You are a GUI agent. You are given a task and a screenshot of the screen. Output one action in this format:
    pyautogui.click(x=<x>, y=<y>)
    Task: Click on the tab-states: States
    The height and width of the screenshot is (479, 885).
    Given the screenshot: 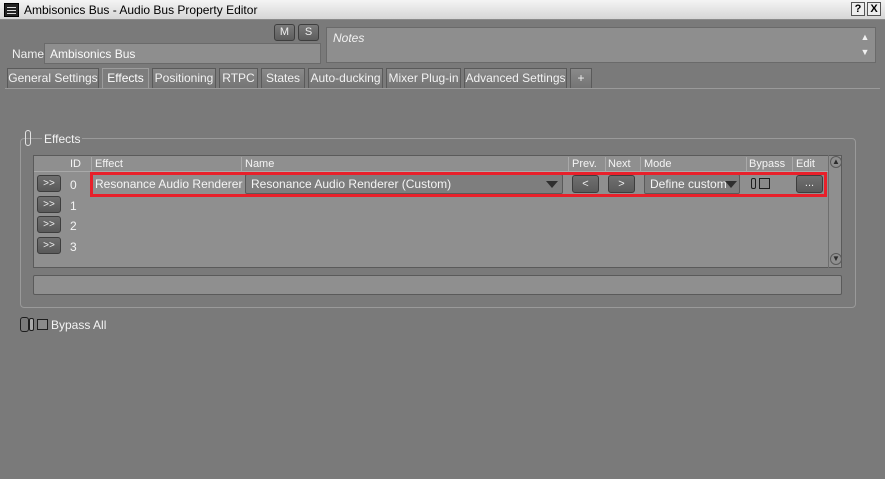 What is the action you would take?
    pyautogui.click(x=283, y=78)
    